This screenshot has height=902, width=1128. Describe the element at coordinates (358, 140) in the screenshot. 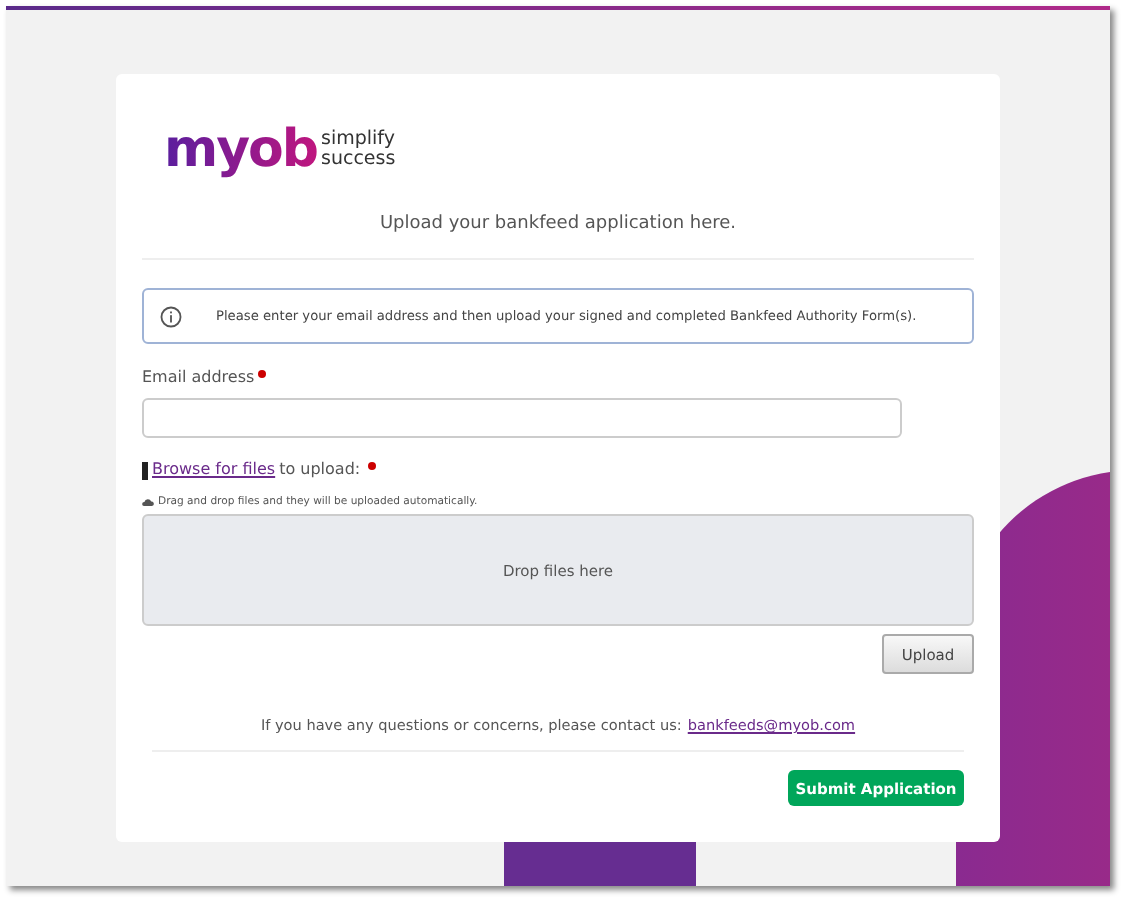

I see `logo-tagline: simplify` at that location.